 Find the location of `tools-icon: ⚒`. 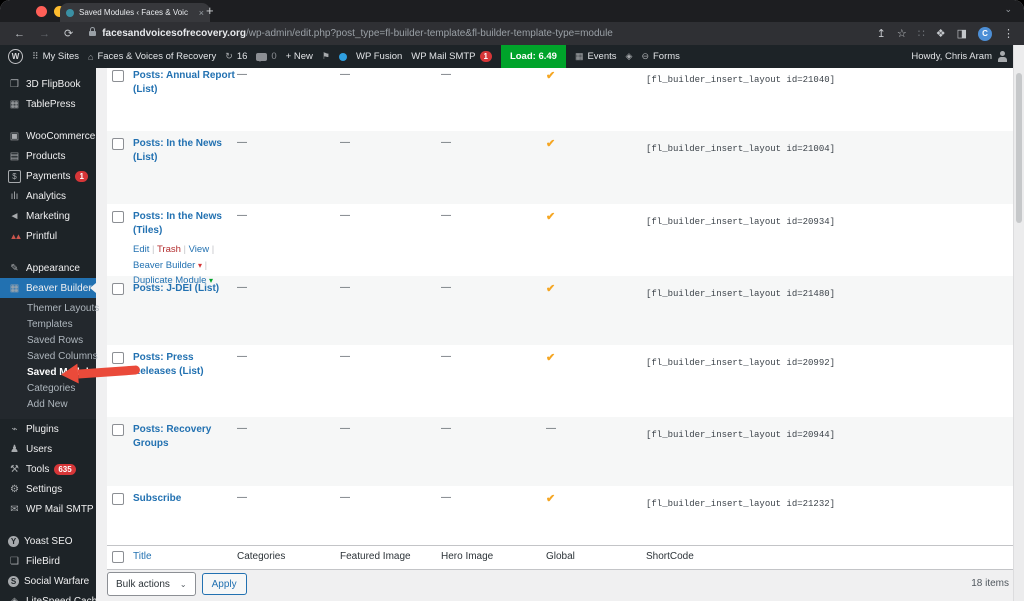

tools-icon: ⚒ is located at coordinates (14, 469).